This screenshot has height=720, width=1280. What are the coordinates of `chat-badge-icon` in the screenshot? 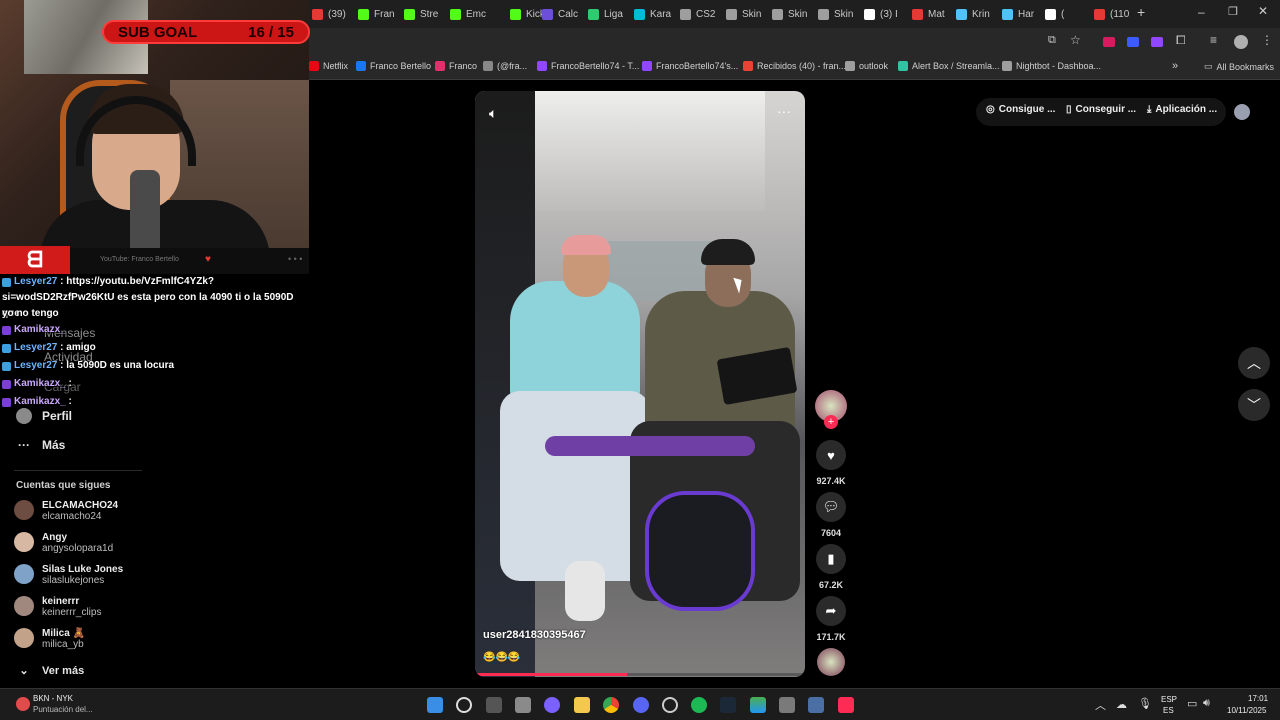 It's located at (6, 366).